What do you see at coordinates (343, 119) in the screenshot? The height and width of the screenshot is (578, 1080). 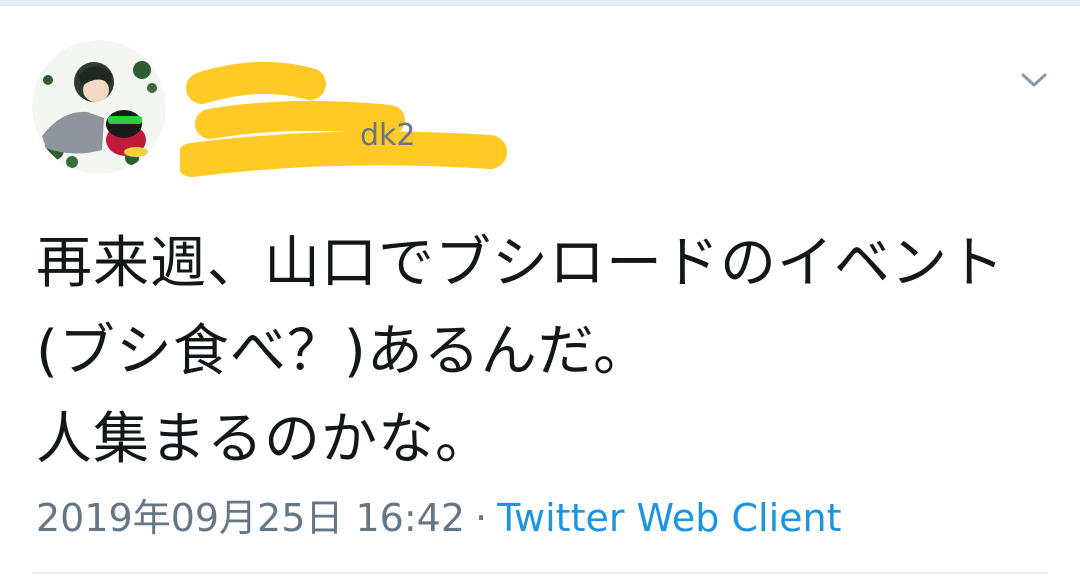 I see `redaction-overlay` at bounding box center [343, 119].